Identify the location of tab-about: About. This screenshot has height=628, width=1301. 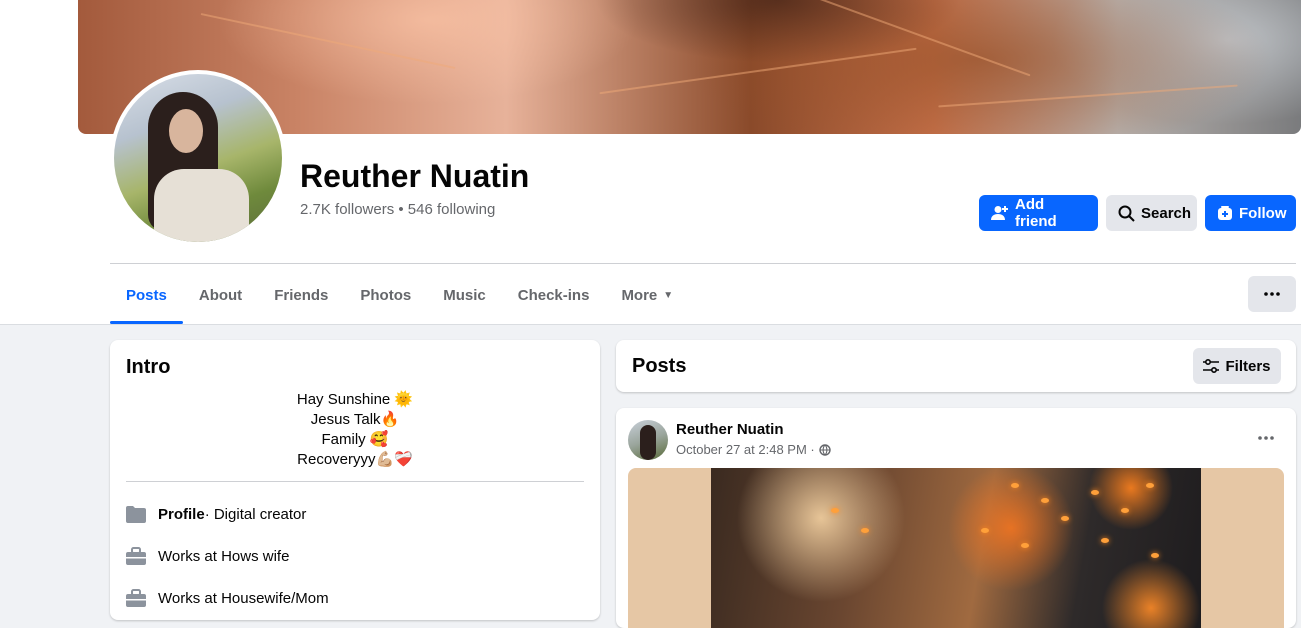
(220, 295).